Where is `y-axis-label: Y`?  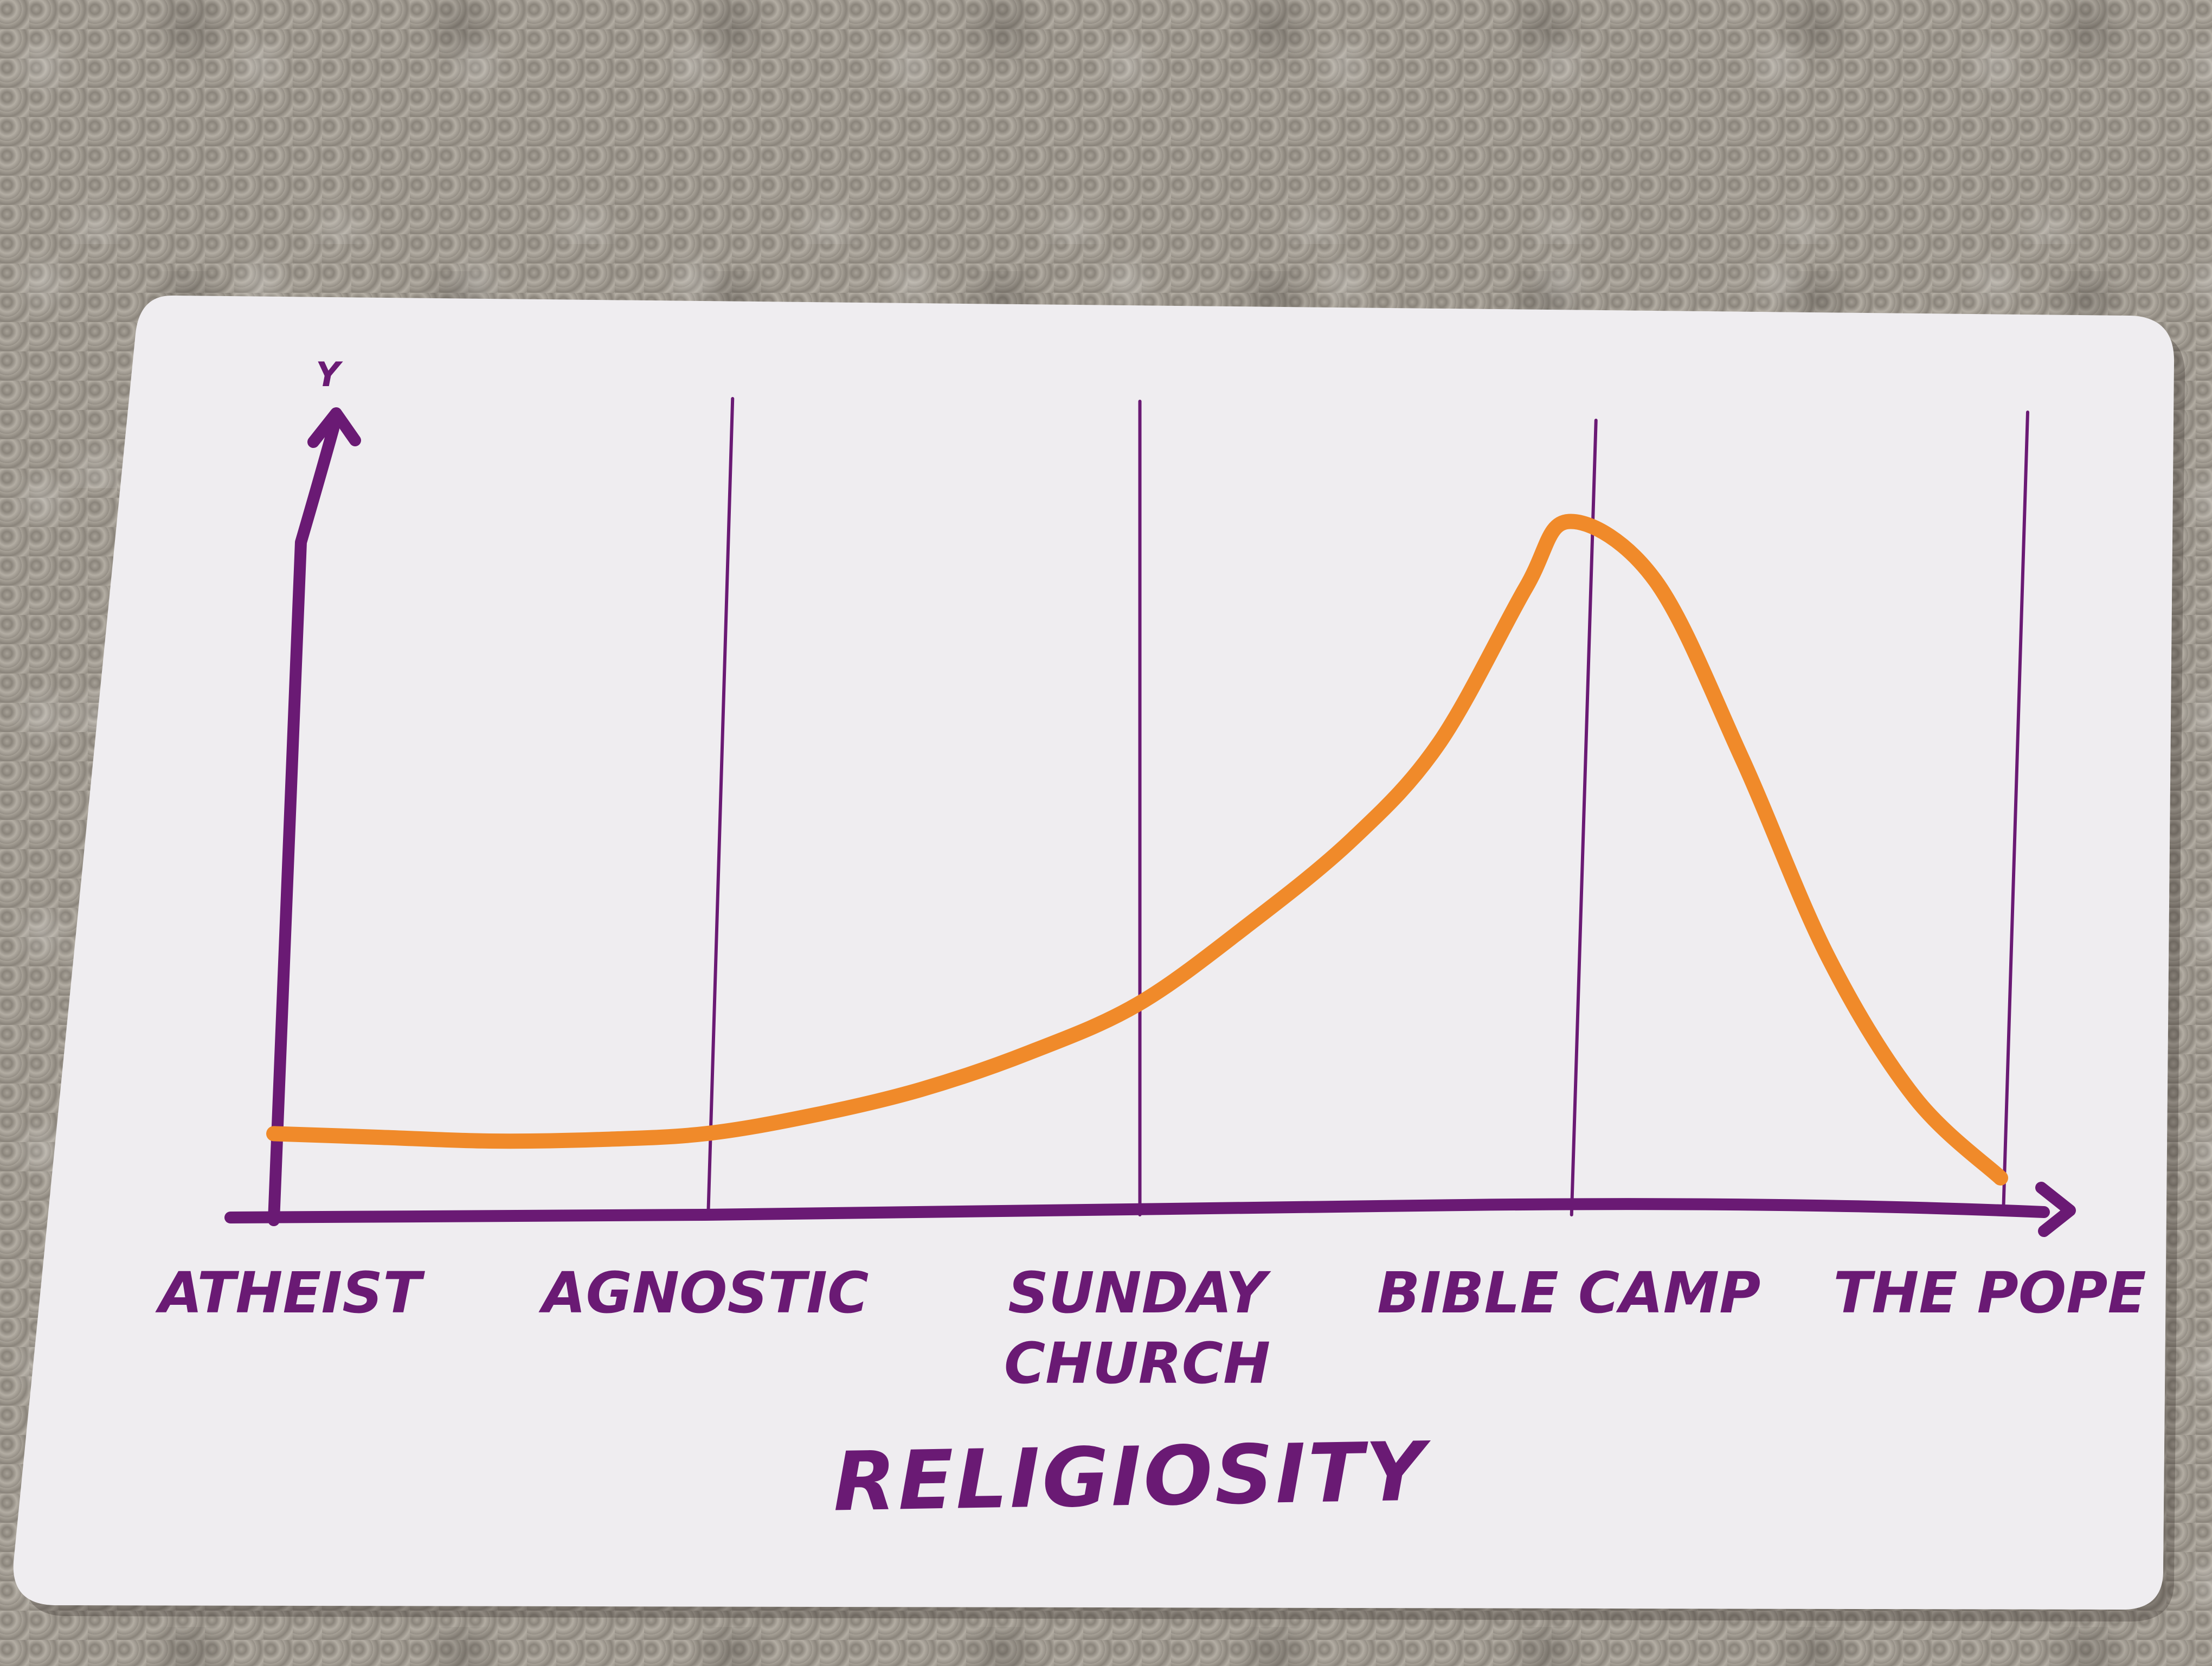
y-axis-label: Y is located at coordinates (330, 375).